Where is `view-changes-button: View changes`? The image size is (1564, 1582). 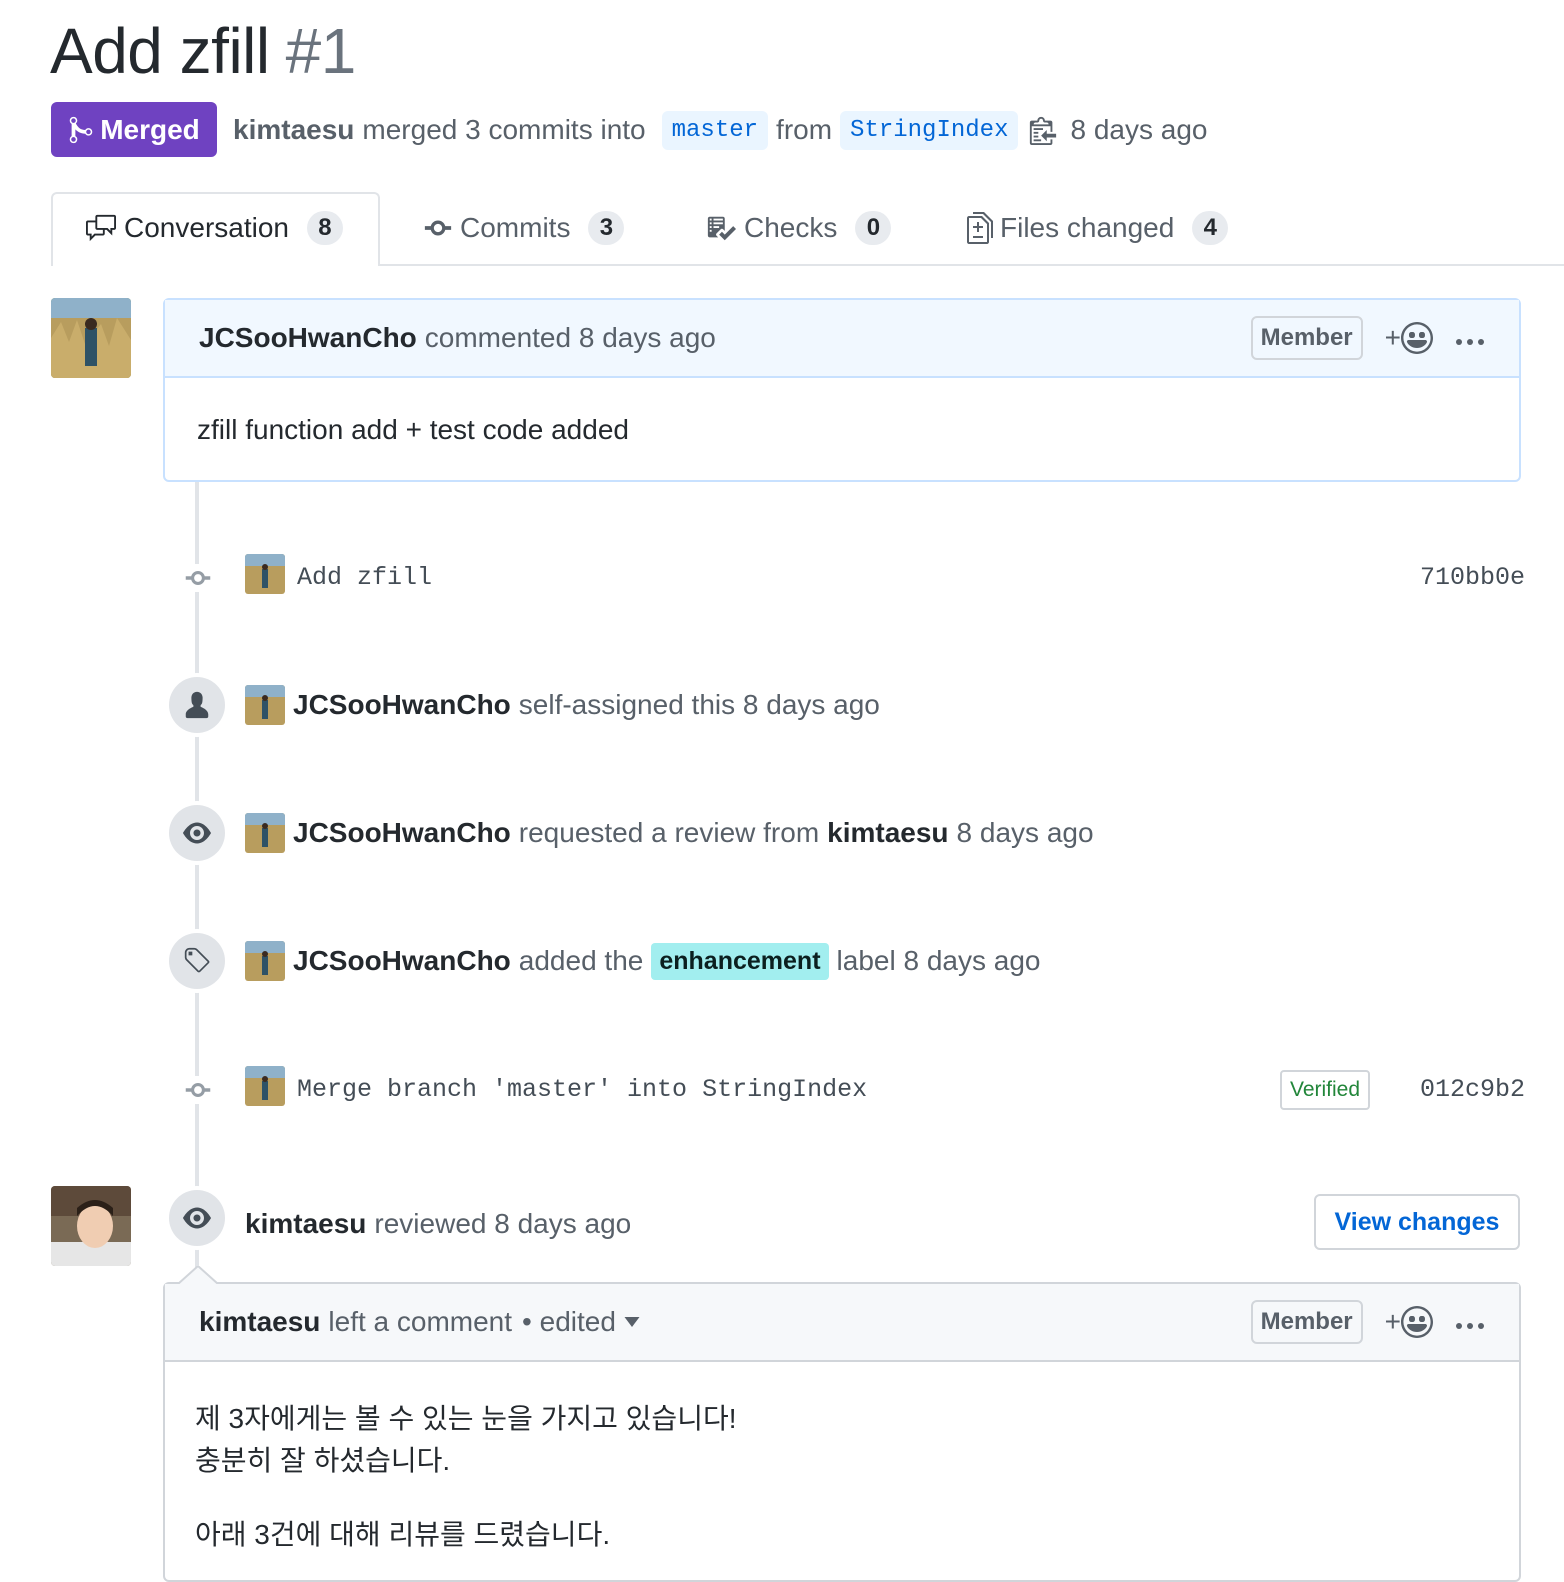
view-changes-button: View changes is located at coordinates (1417, 1222).